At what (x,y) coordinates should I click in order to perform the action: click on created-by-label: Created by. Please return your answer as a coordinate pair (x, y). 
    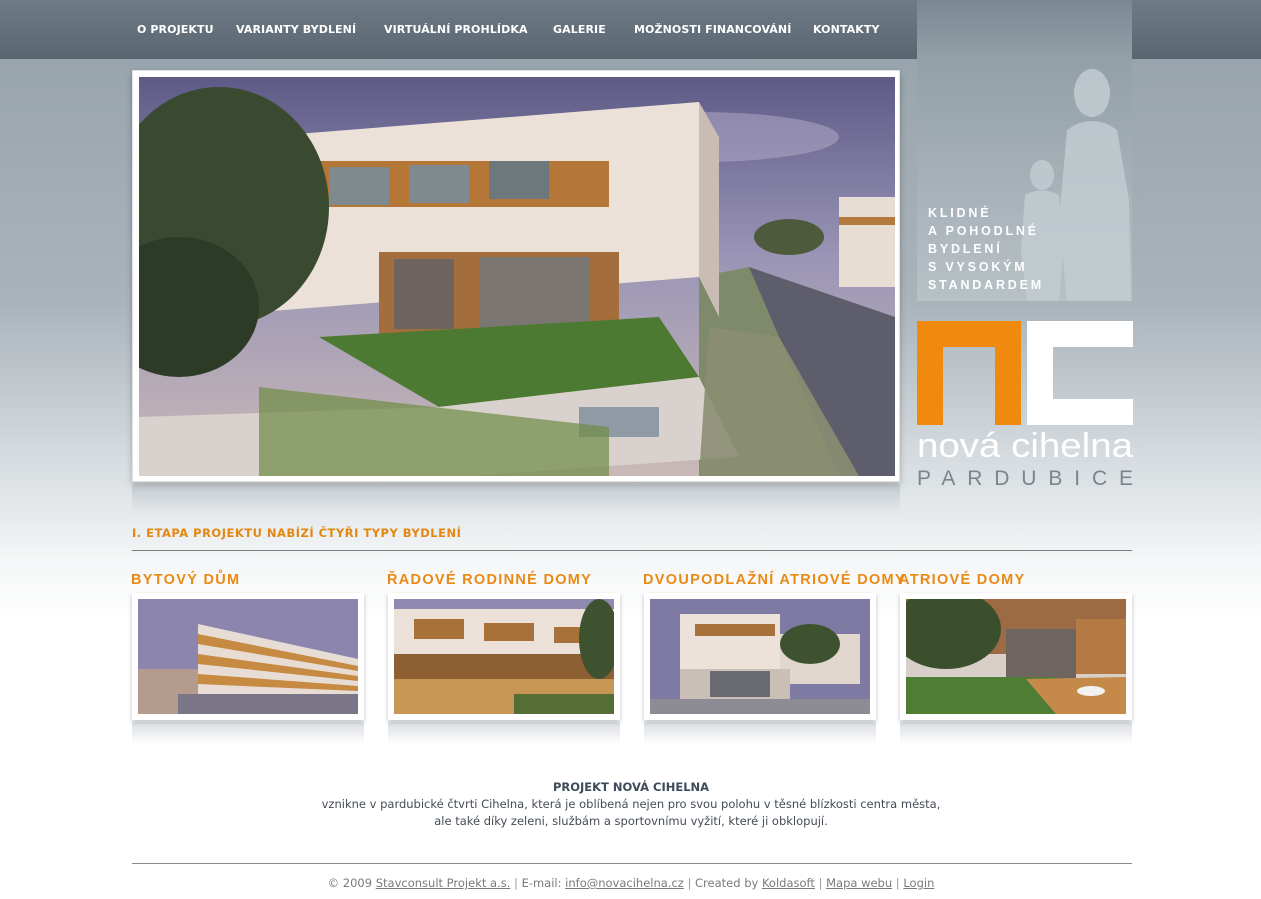
    Looking at the image, I should click on (727, 883).